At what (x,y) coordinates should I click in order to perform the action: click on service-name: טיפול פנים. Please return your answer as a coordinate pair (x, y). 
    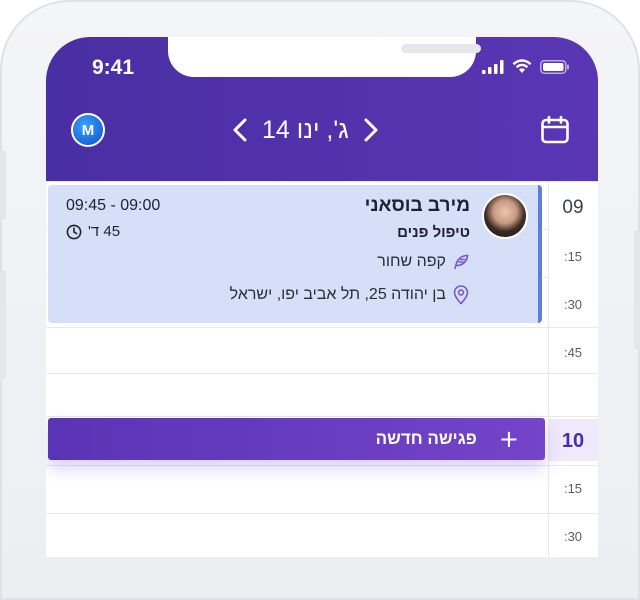
    Looking at the image, I should click on (433, 232).